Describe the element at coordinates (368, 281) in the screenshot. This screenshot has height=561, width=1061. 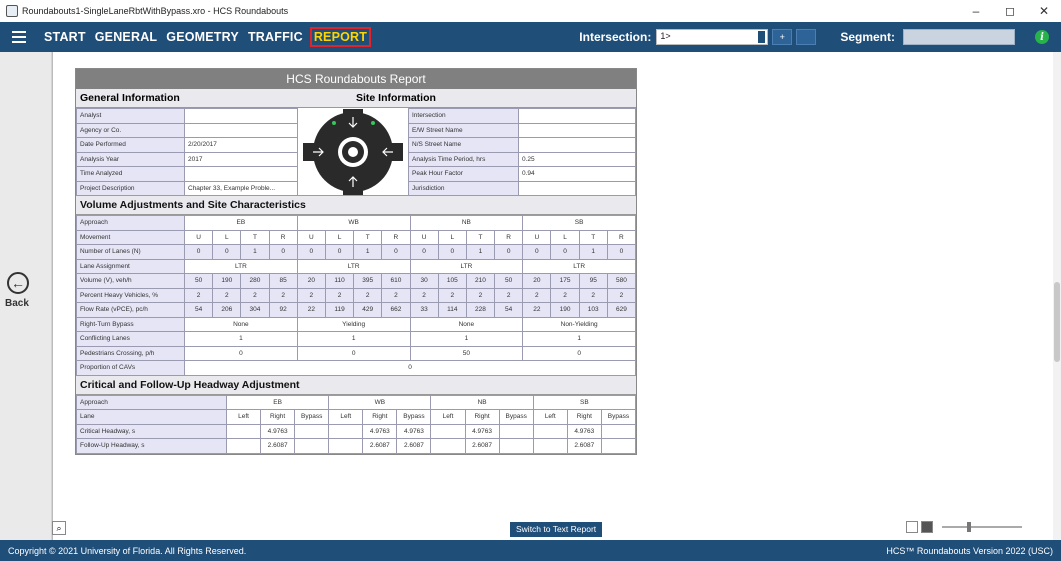
I see `volume-cell: 395` at that location.